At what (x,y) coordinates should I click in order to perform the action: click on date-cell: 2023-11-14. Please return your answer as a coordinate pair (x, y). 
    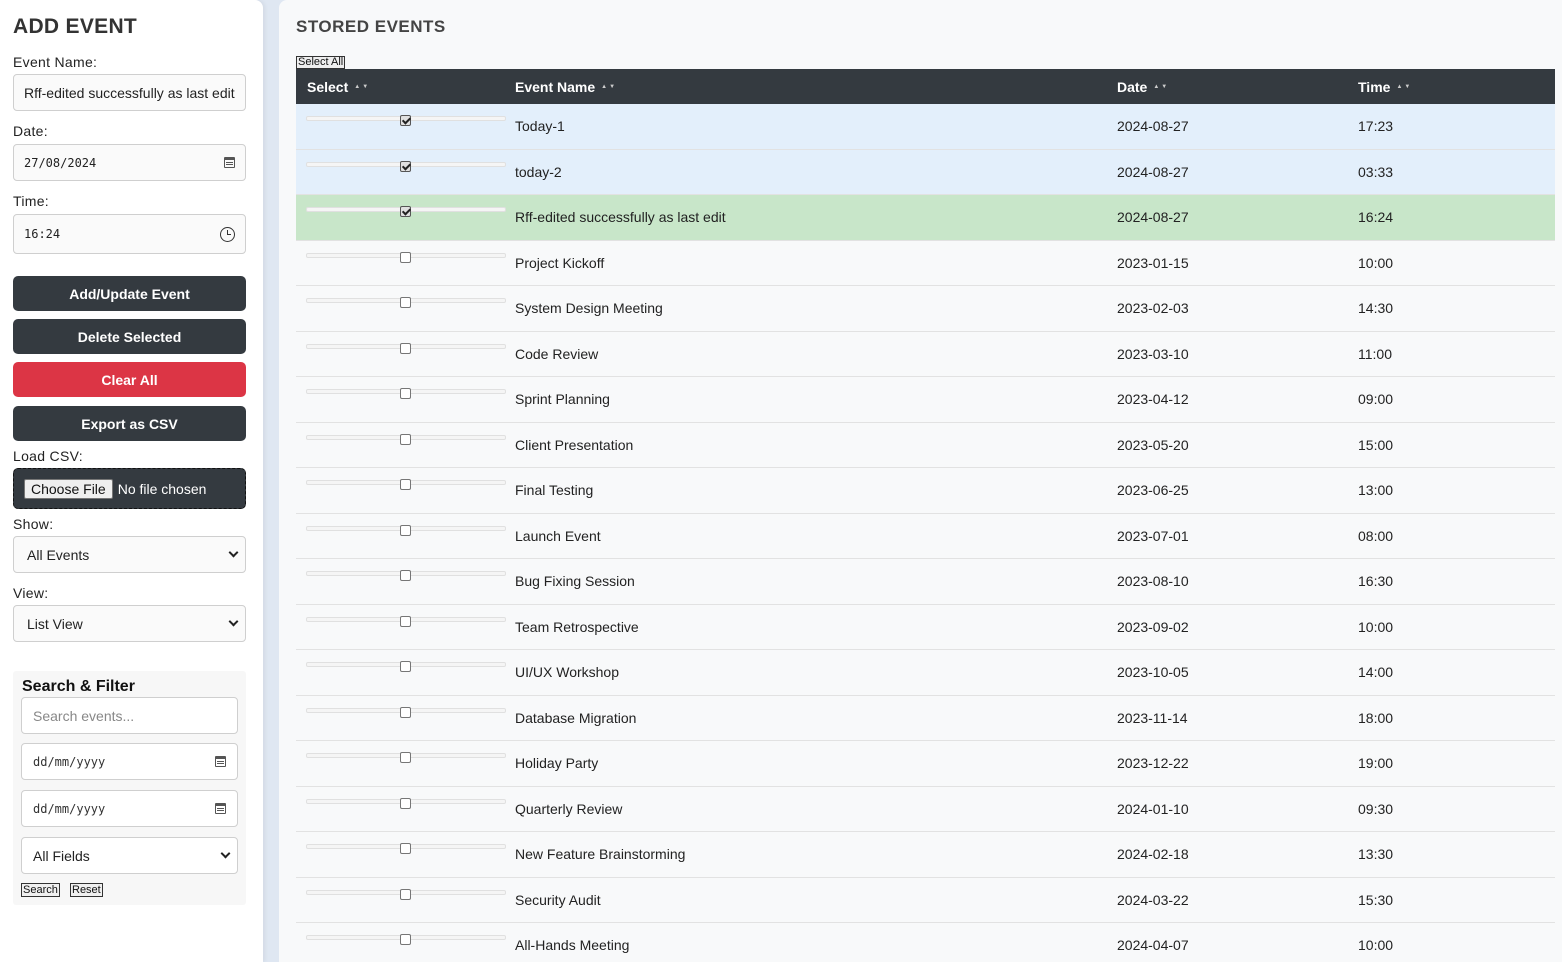
    Looking at the image, I should click on (1152, 717).